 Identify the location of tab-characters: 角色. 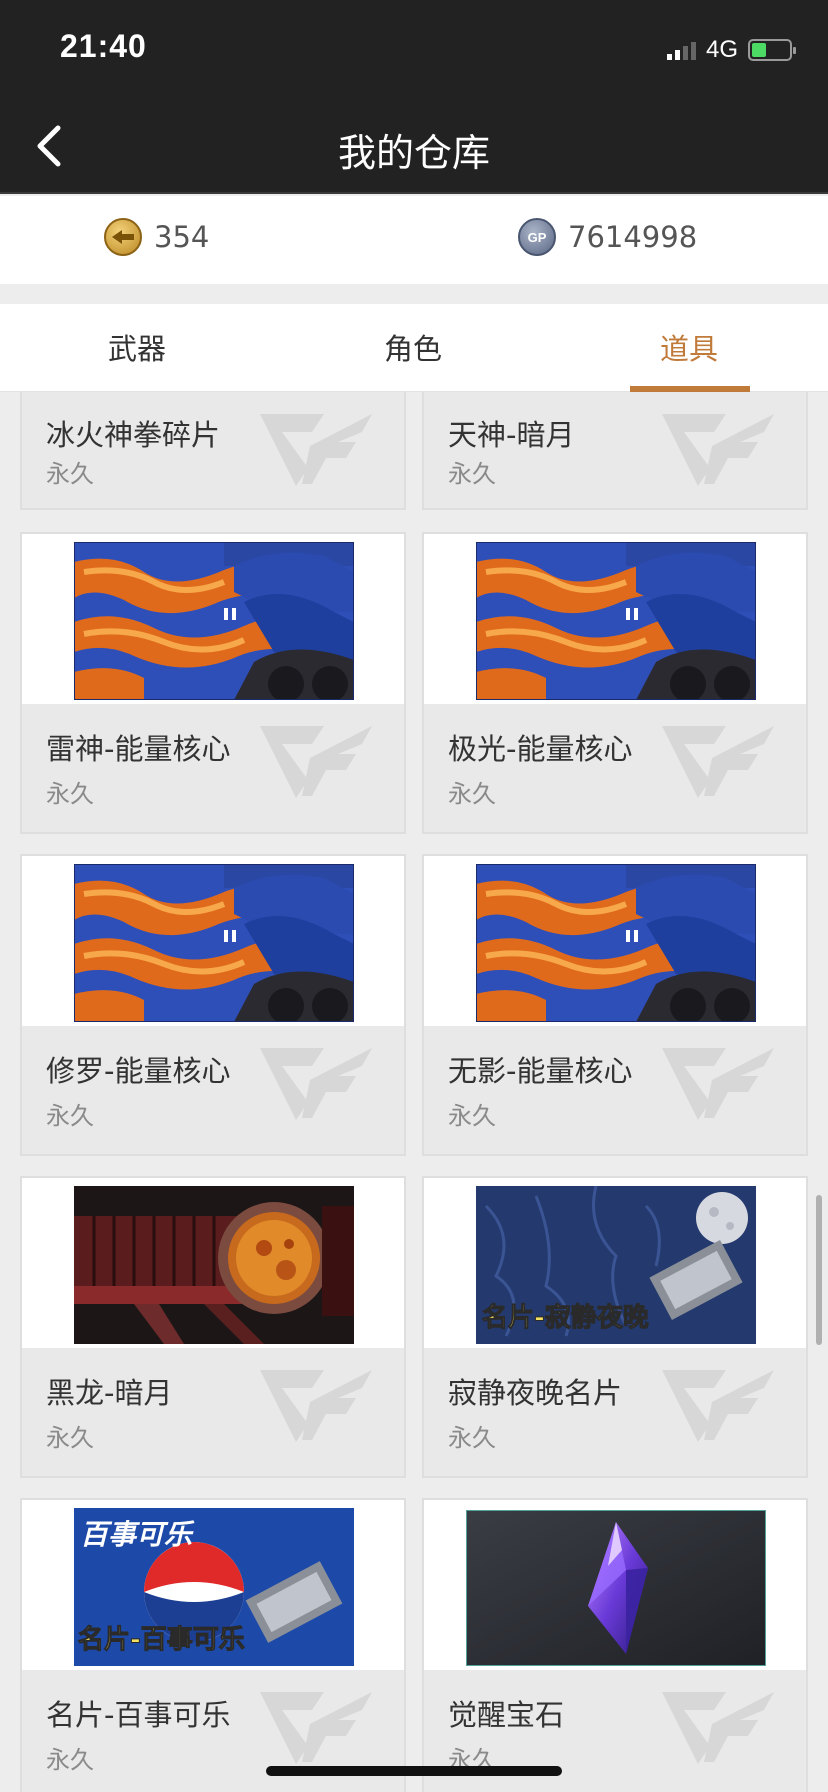
(413, 347).